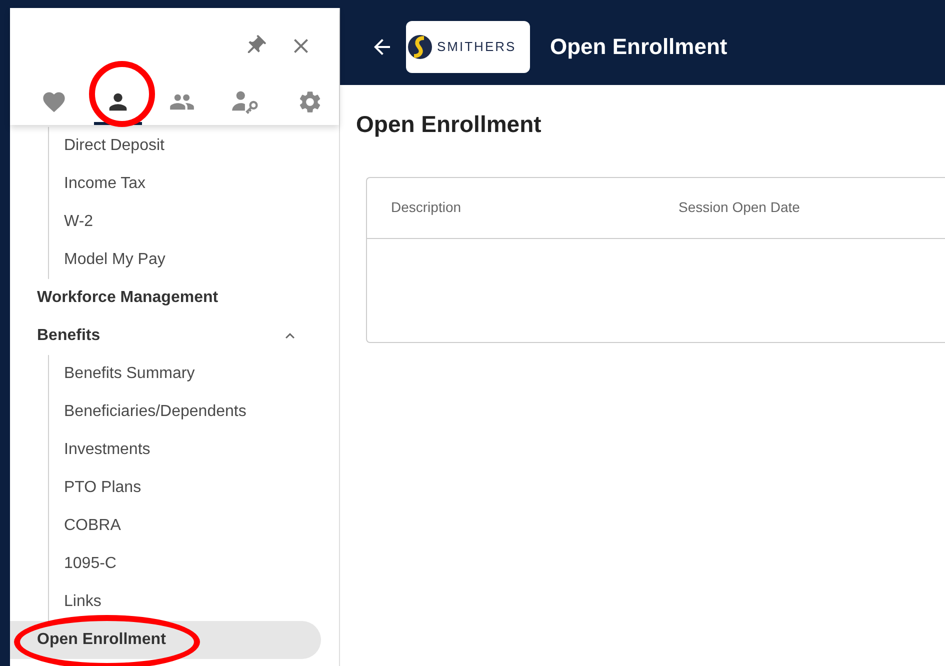 Image resolution: width=945 pixels, height=666 pixels. I want to click on nav-link: Model My Pay, so click(185, 260).